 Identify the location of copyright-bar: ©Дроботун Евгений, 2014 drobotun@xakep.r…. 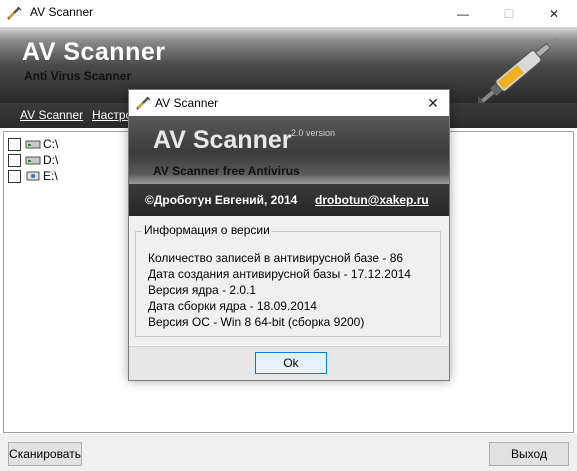
(289, 200).